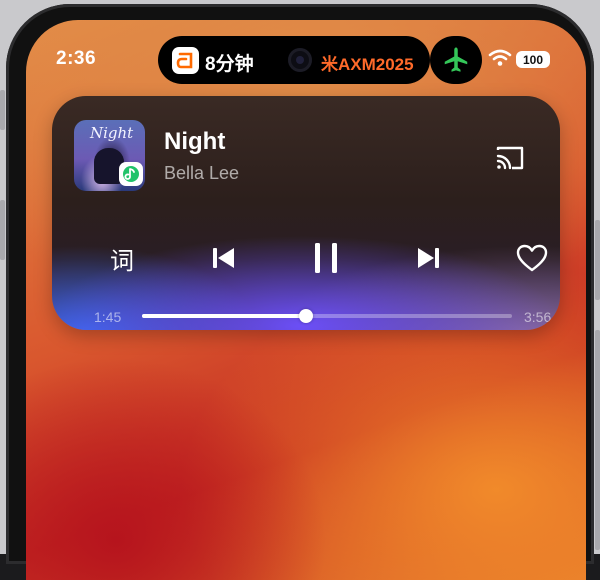 The height and width of the screenshot is (580, 600). Describe the element at coordinates (500, 57) in the screenshot. I see `wifi-icon` at that location.